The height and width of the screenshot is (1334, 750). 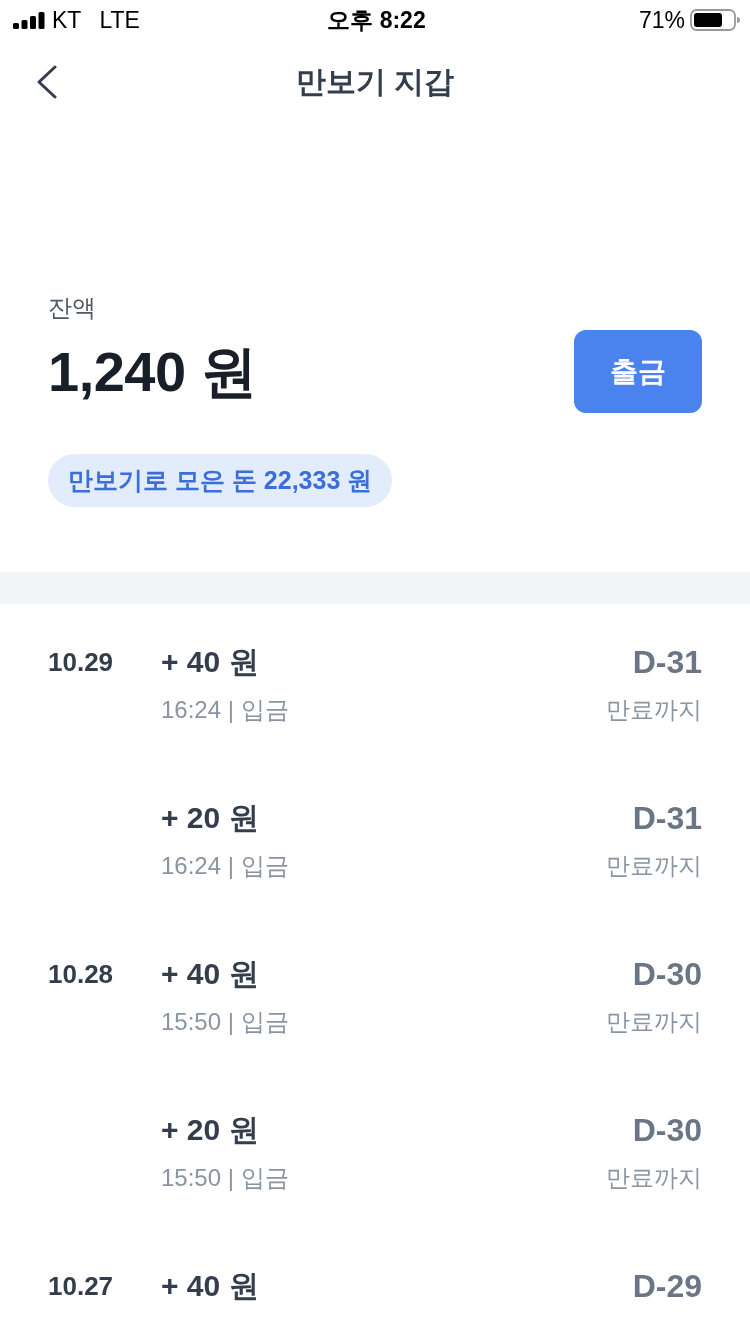 I want to click on page-title: 만보기 지갑, so click(x=375, y=82).